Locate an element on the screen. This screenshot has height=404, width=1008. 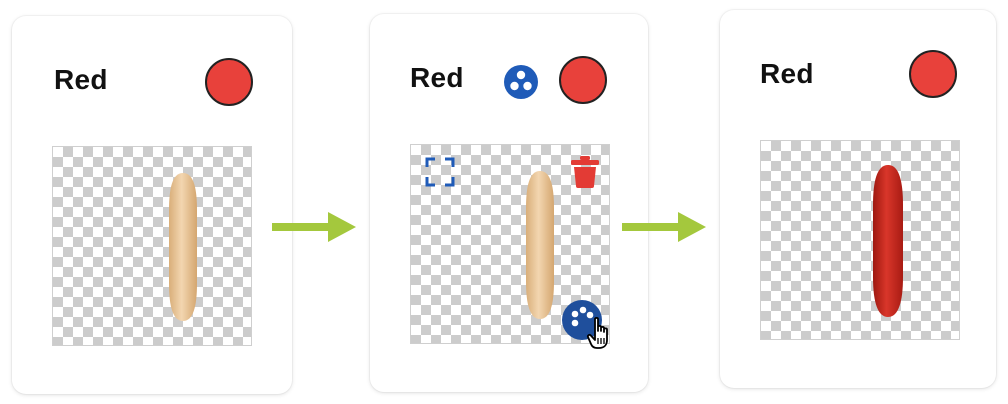
red-stick-image is located at coordinates (888, 241).